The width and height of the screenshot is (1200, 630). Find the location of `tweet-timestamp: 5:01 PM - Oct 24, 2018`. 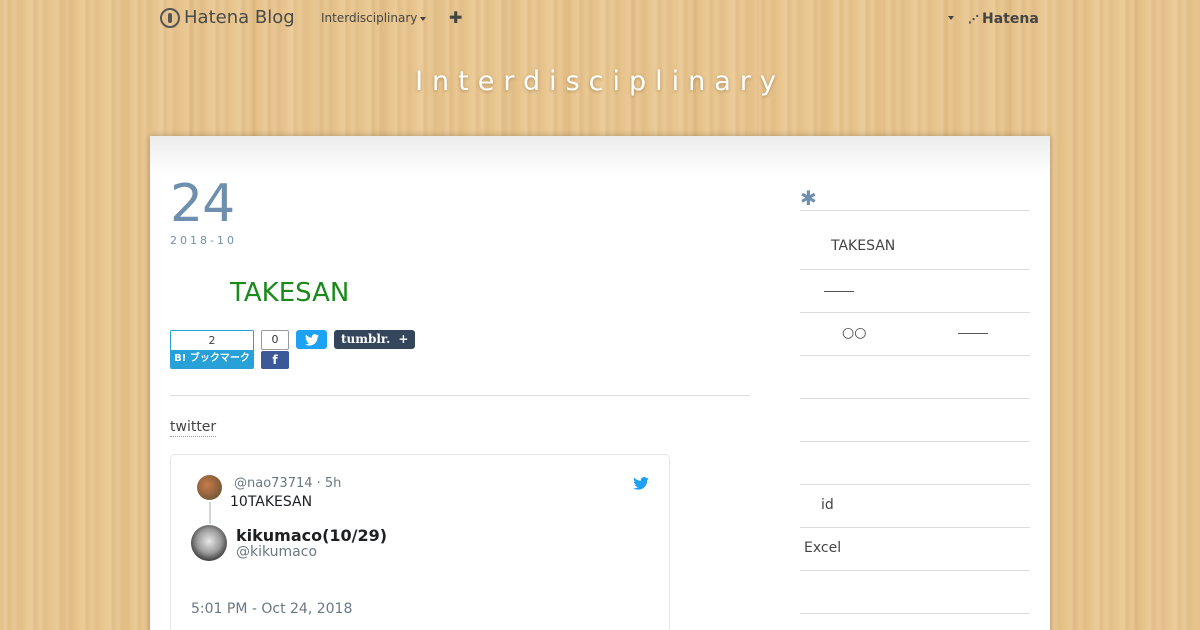

tweet-timestamp: 5:01 PM - Oct 24, 2018 is located at coordinates (271, 609).